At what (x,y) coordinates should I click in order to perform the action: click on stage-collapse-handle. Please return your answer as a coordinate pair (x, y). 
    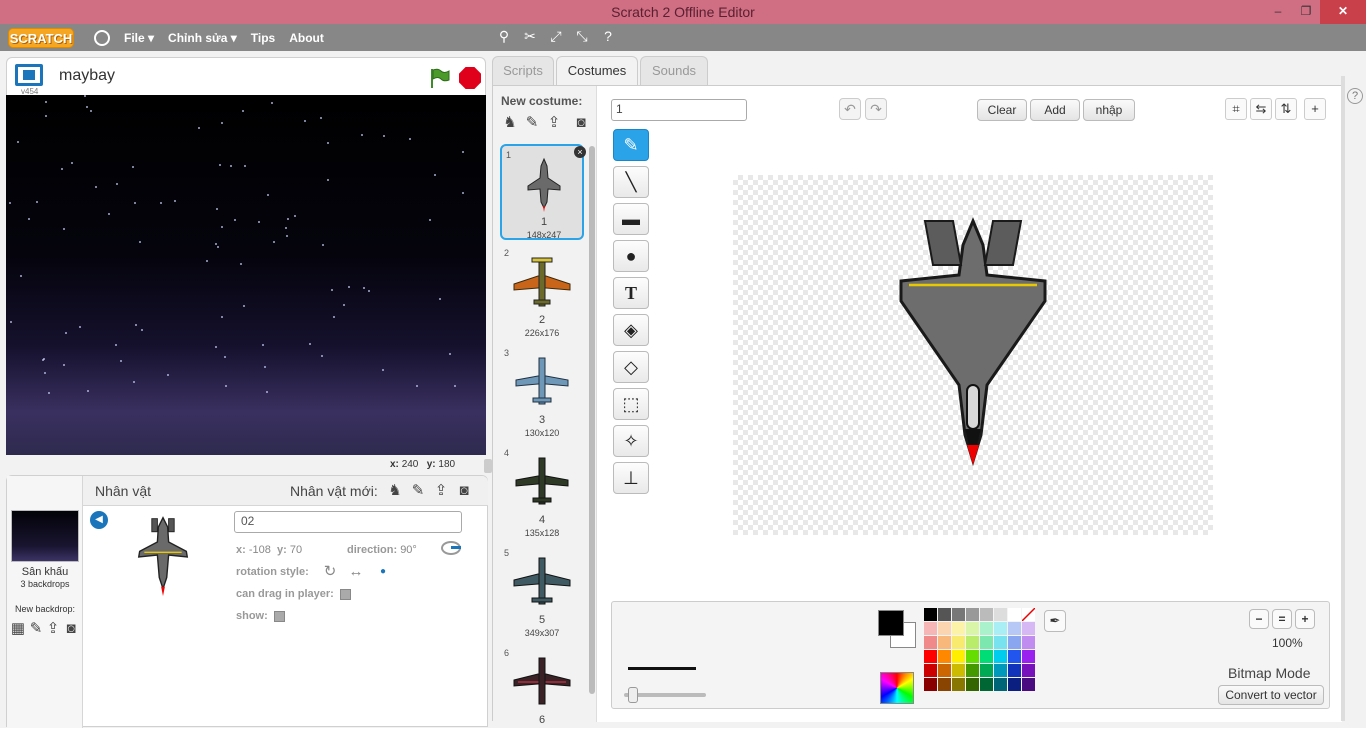
    Looking at the image, I should click on (488, 466).